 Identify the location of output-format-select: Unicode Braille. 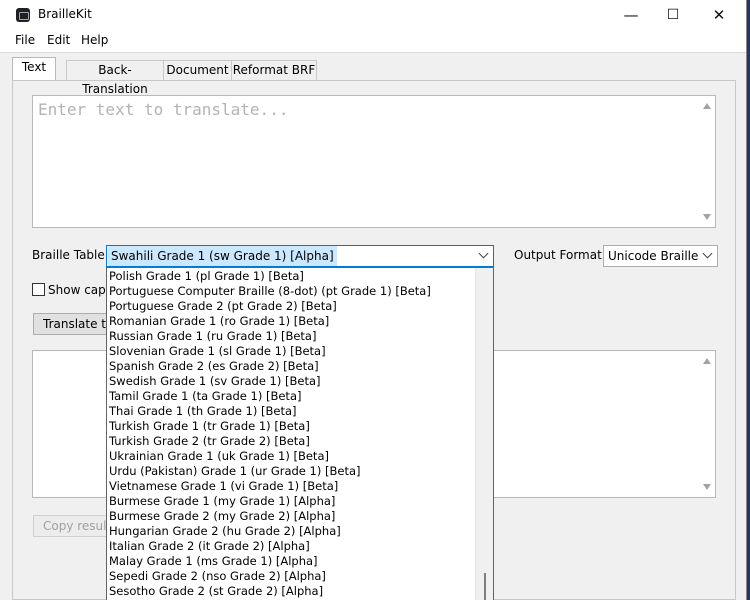
(660, 256).